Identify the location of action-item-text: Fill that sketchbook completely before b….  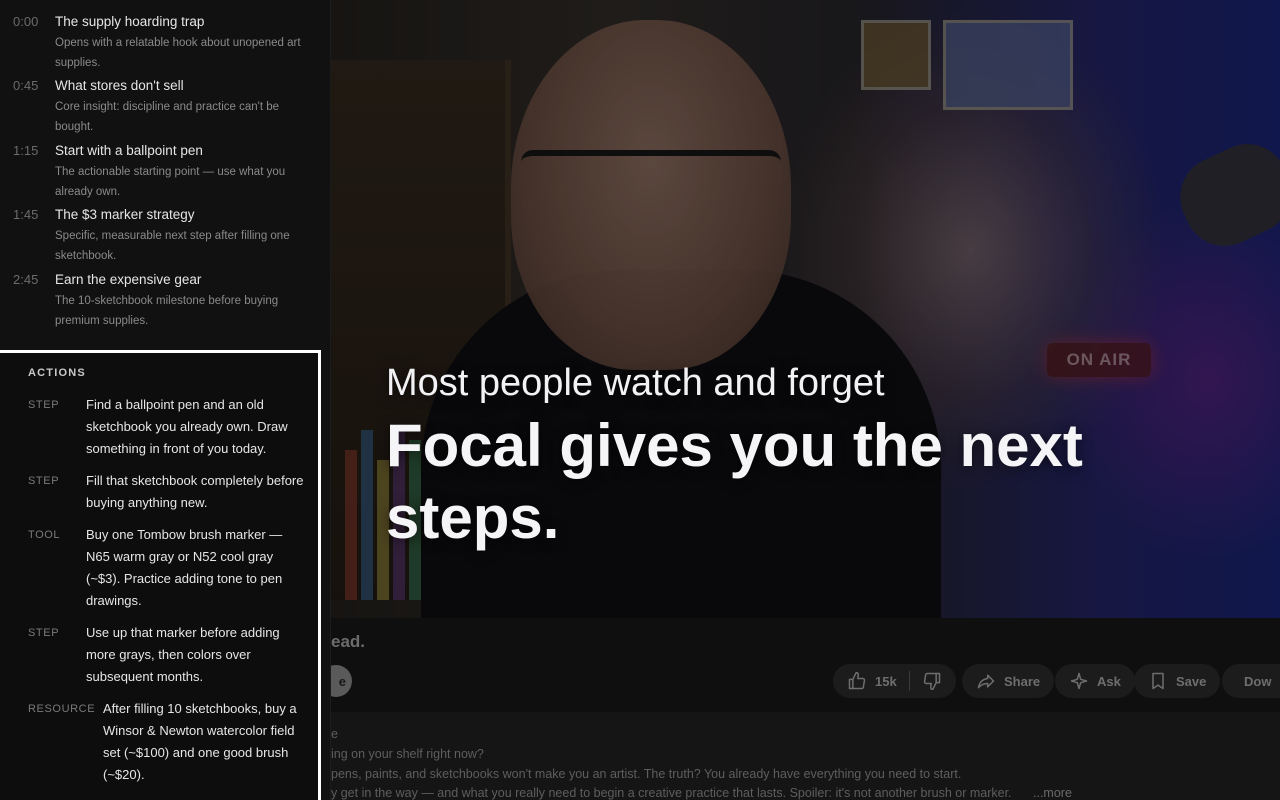
(196, 492).